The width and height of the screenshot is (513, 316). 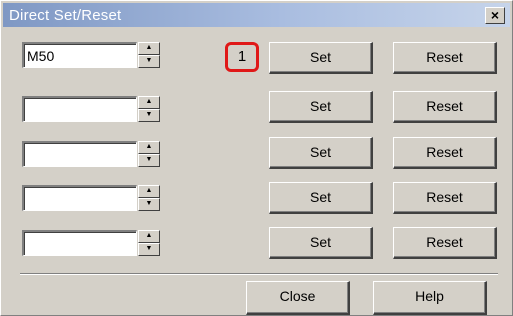 I want to click on device-spinner-4: ▲ ▼, so click(x=149, y=198).